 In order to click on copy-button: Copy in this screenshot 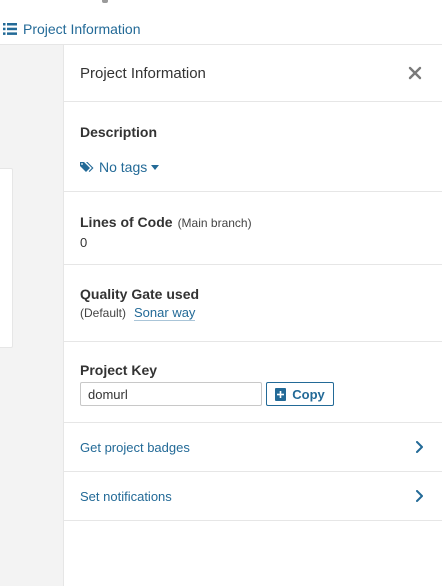, I will do `click(300, 394)`.